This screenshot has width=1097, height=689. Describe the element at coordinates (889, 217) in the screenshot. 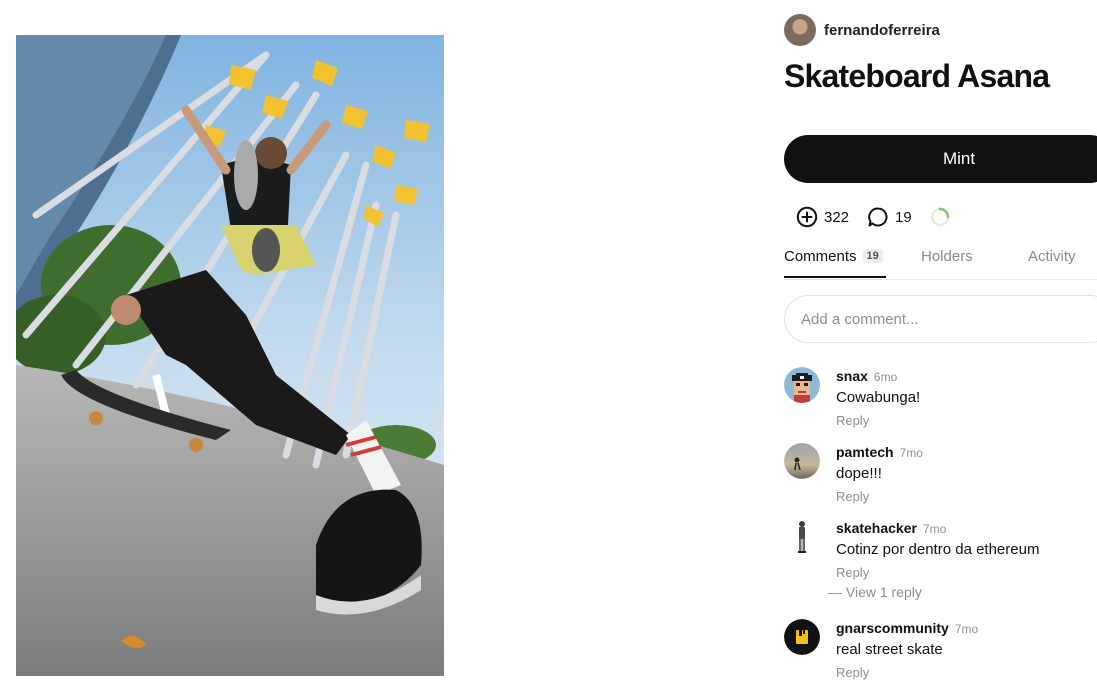

I see `comments-stat: 19` at that location.